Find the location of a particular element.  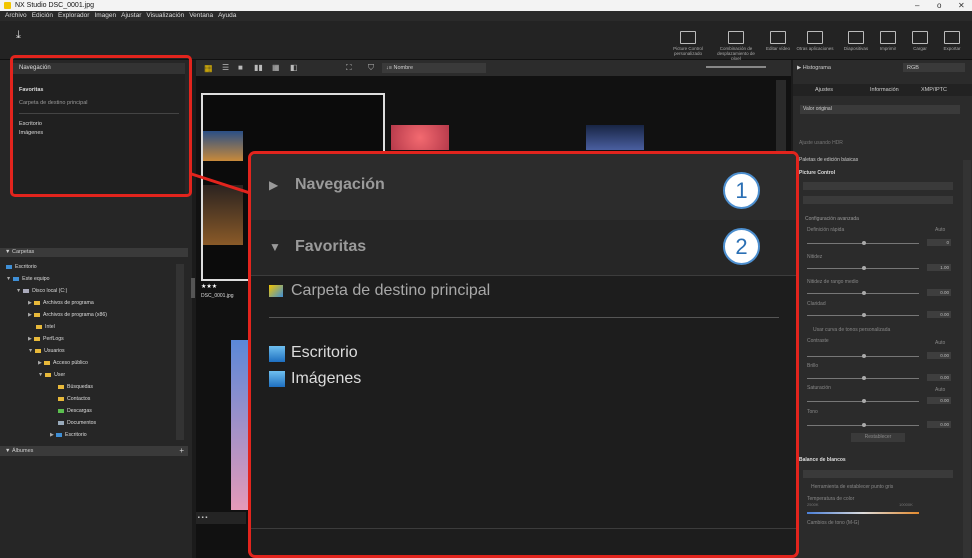

single-view-icon: ■ is located at coordinates (240, 67).